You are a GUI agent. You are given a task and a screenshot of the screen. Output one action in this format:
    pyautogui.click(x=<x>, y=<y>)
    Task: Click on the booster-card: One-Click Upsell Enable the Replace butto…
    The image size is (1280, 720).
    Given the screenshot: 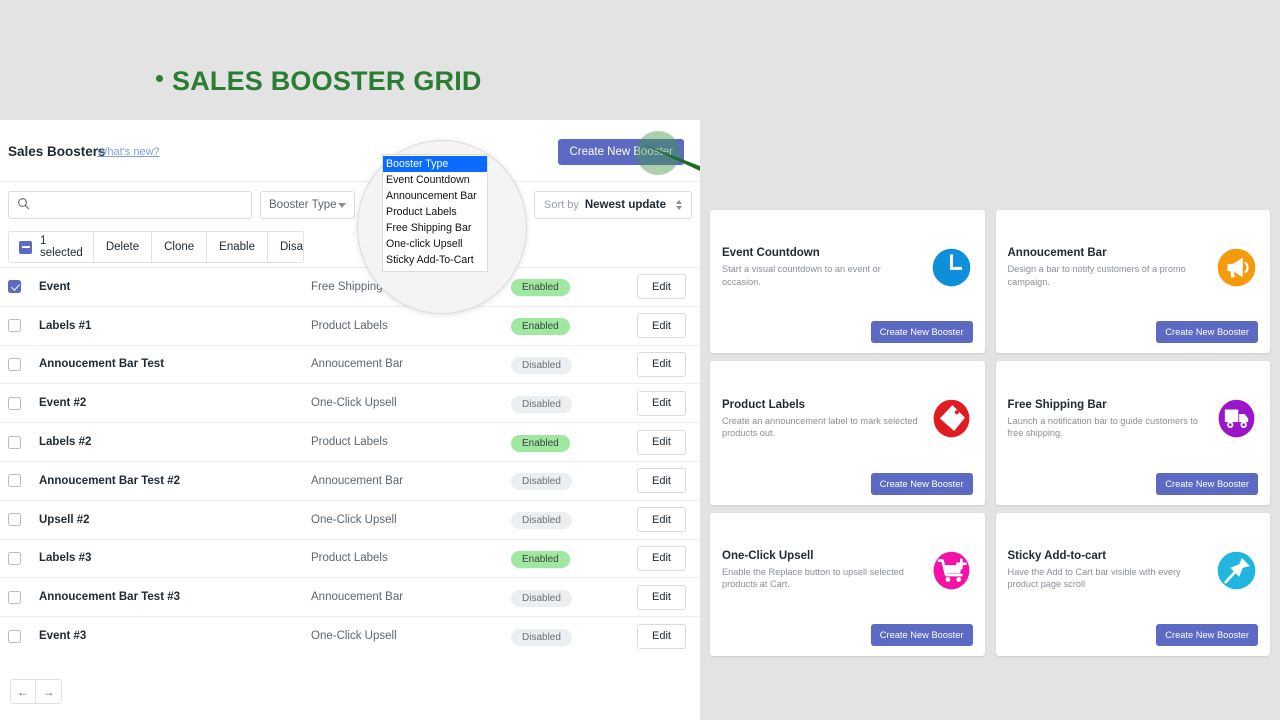 What is the action you would take?
    pyautogui.click(x=847, y=584)
    